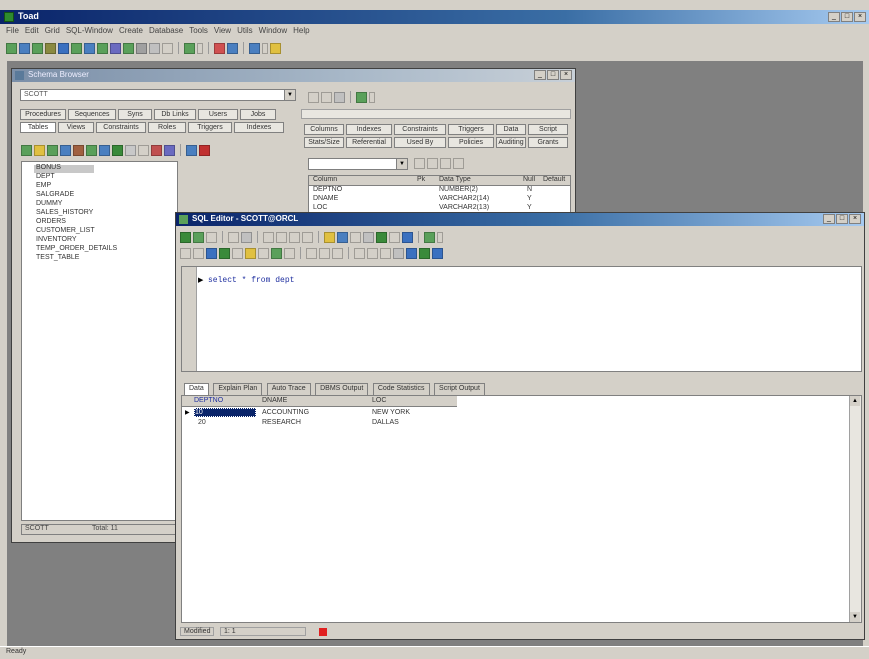 This screenshot has width=869, height=659. What do you see at coordinates (381, 237) in the screenshot?
I see `chart-icon` at bounding box center [381, 237].